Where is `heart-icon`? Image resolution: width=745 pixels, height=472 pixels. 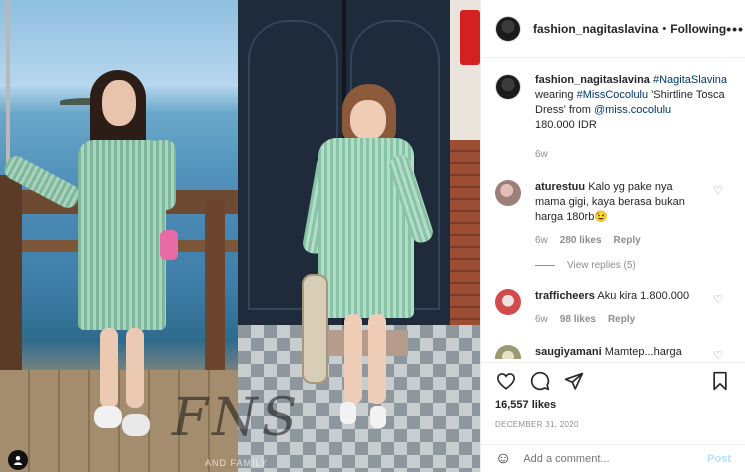 heart-icon is located at coordinates (506, 381).